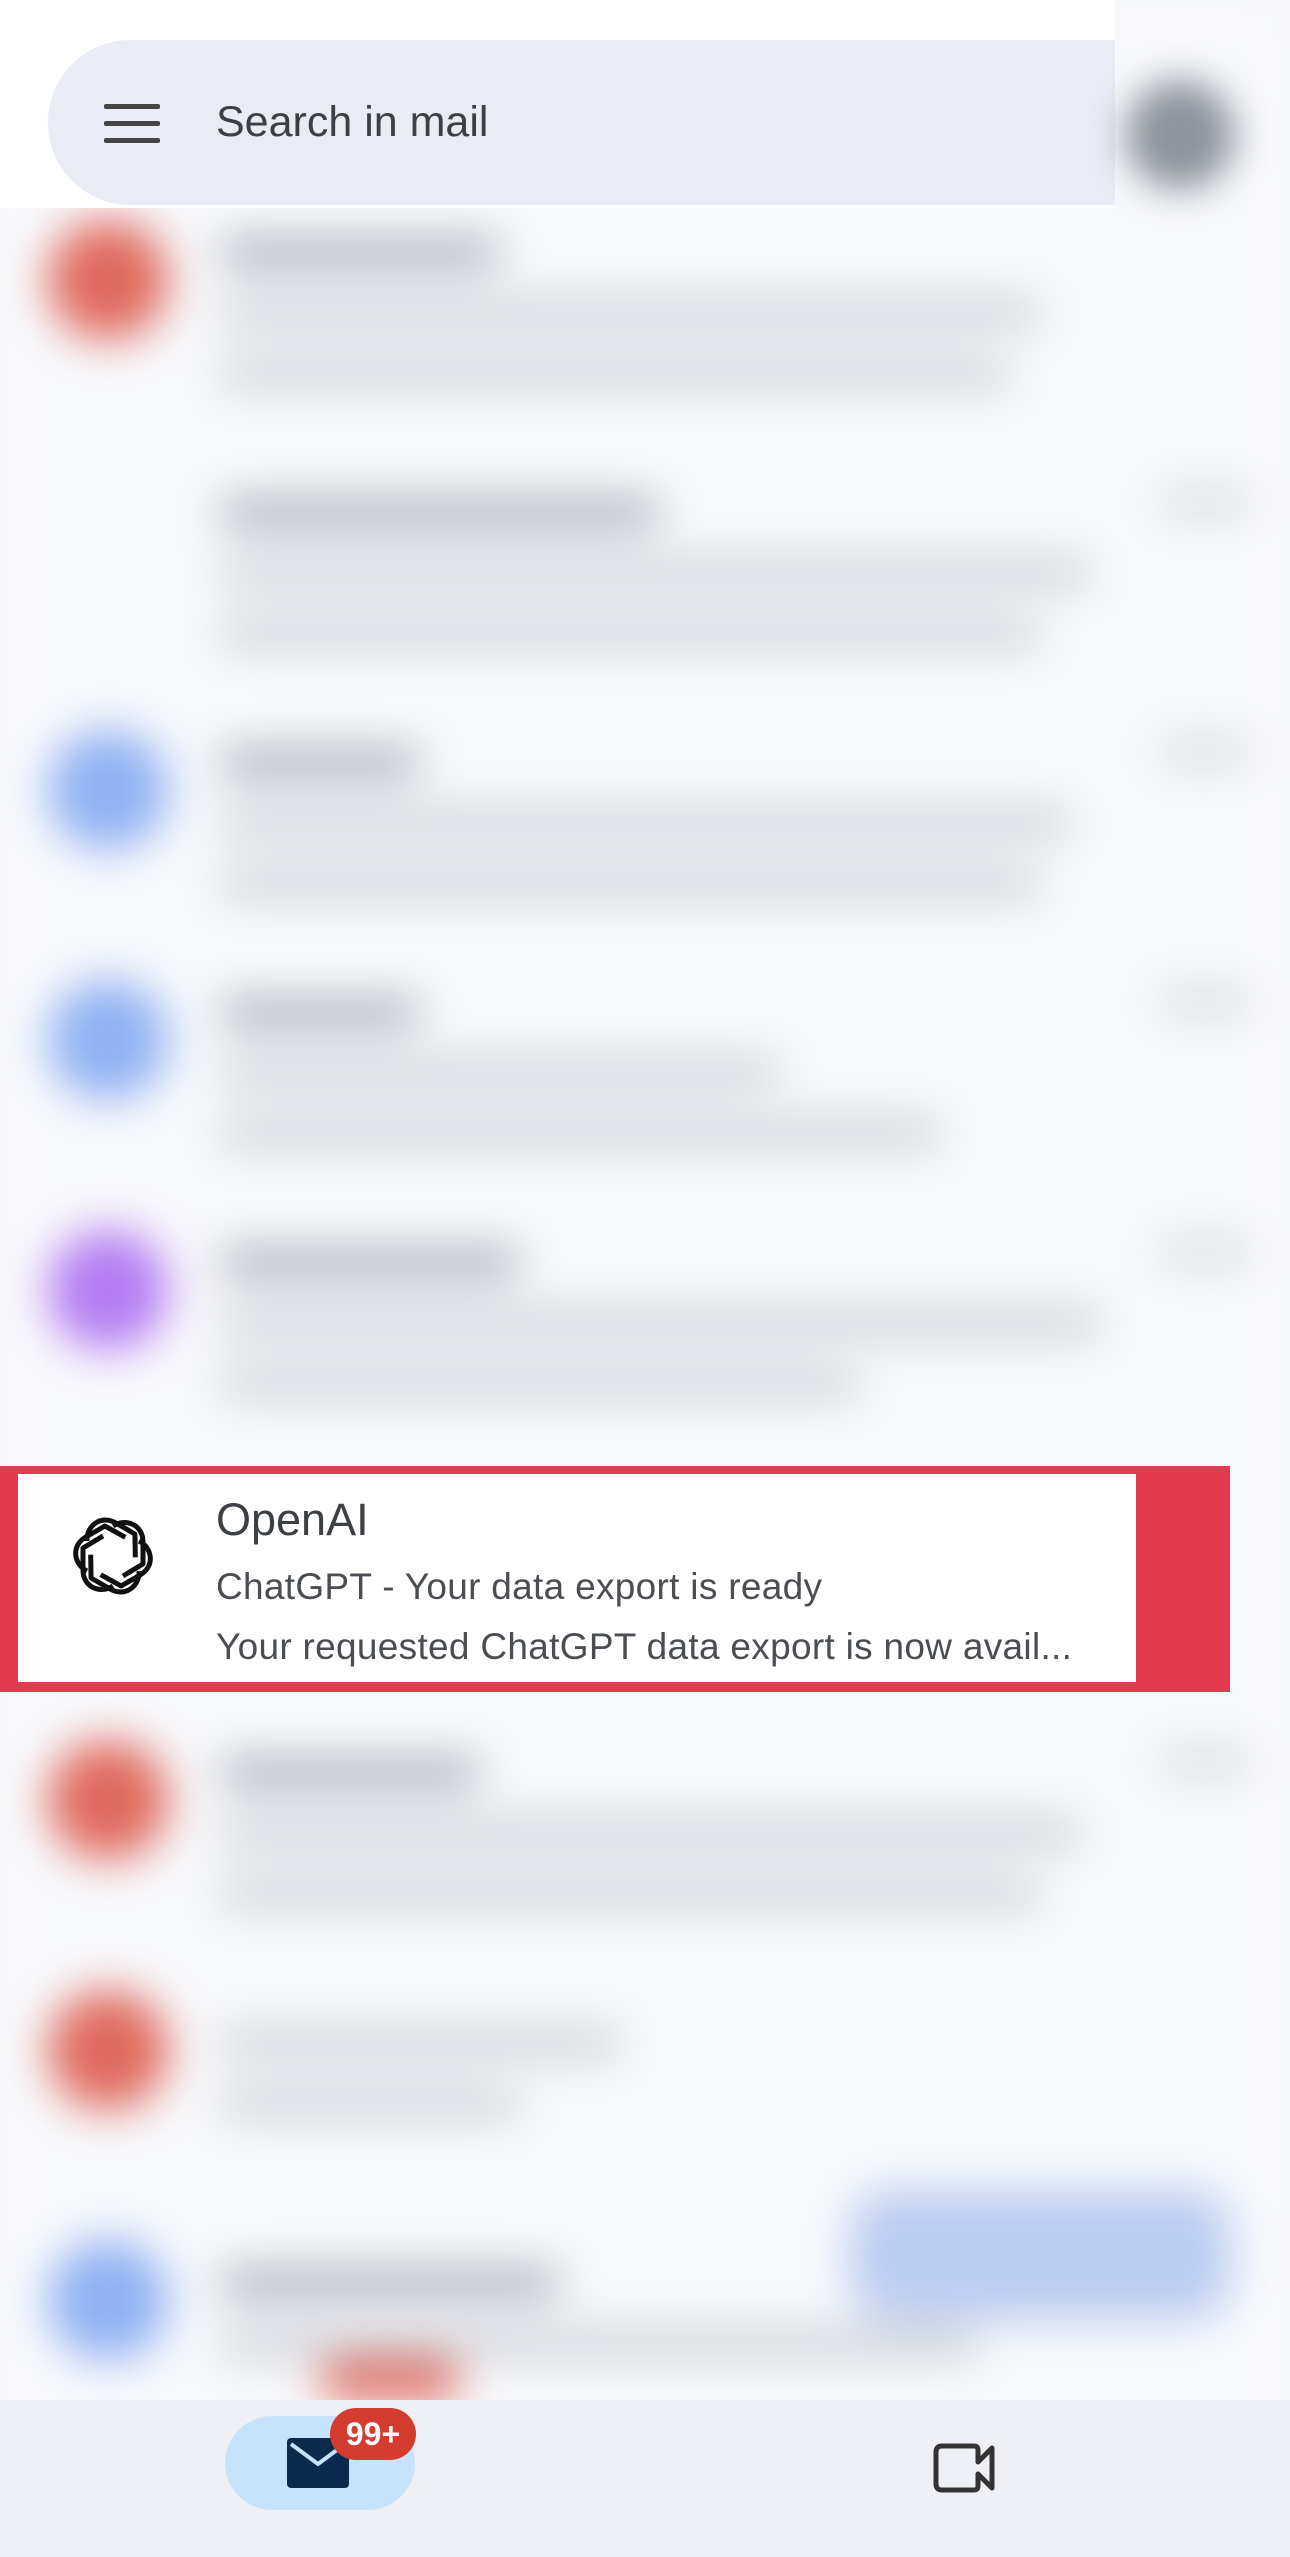 The height and width of the screenshot is (2557, 1290). Describe the element at coordinates (292, 1519) in the screenshot. I see `email-sender: OpenAI` at that location.